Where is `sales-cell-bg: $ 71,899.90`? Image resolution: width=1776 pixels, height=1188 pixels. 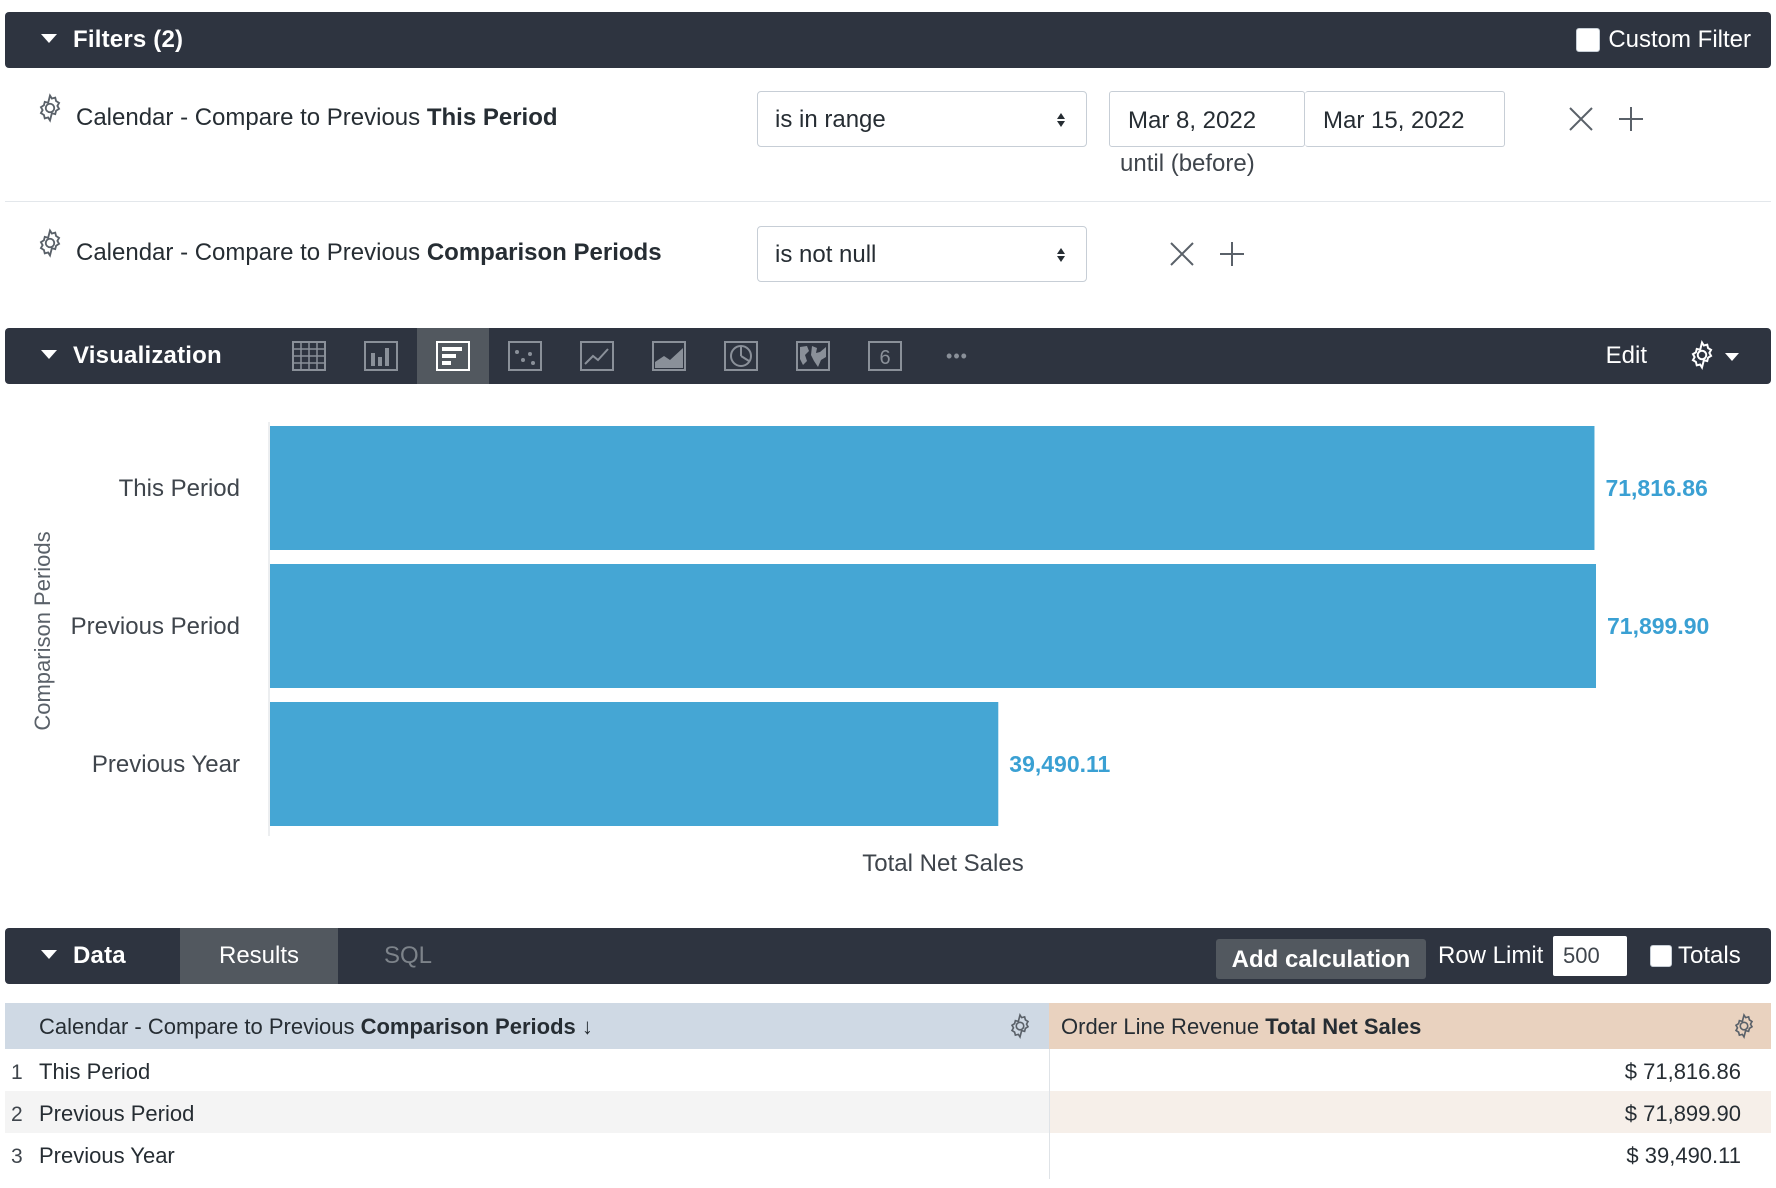 sales-cell-bg: $ 71,899.90 is located at coordinates (1410, 1112).